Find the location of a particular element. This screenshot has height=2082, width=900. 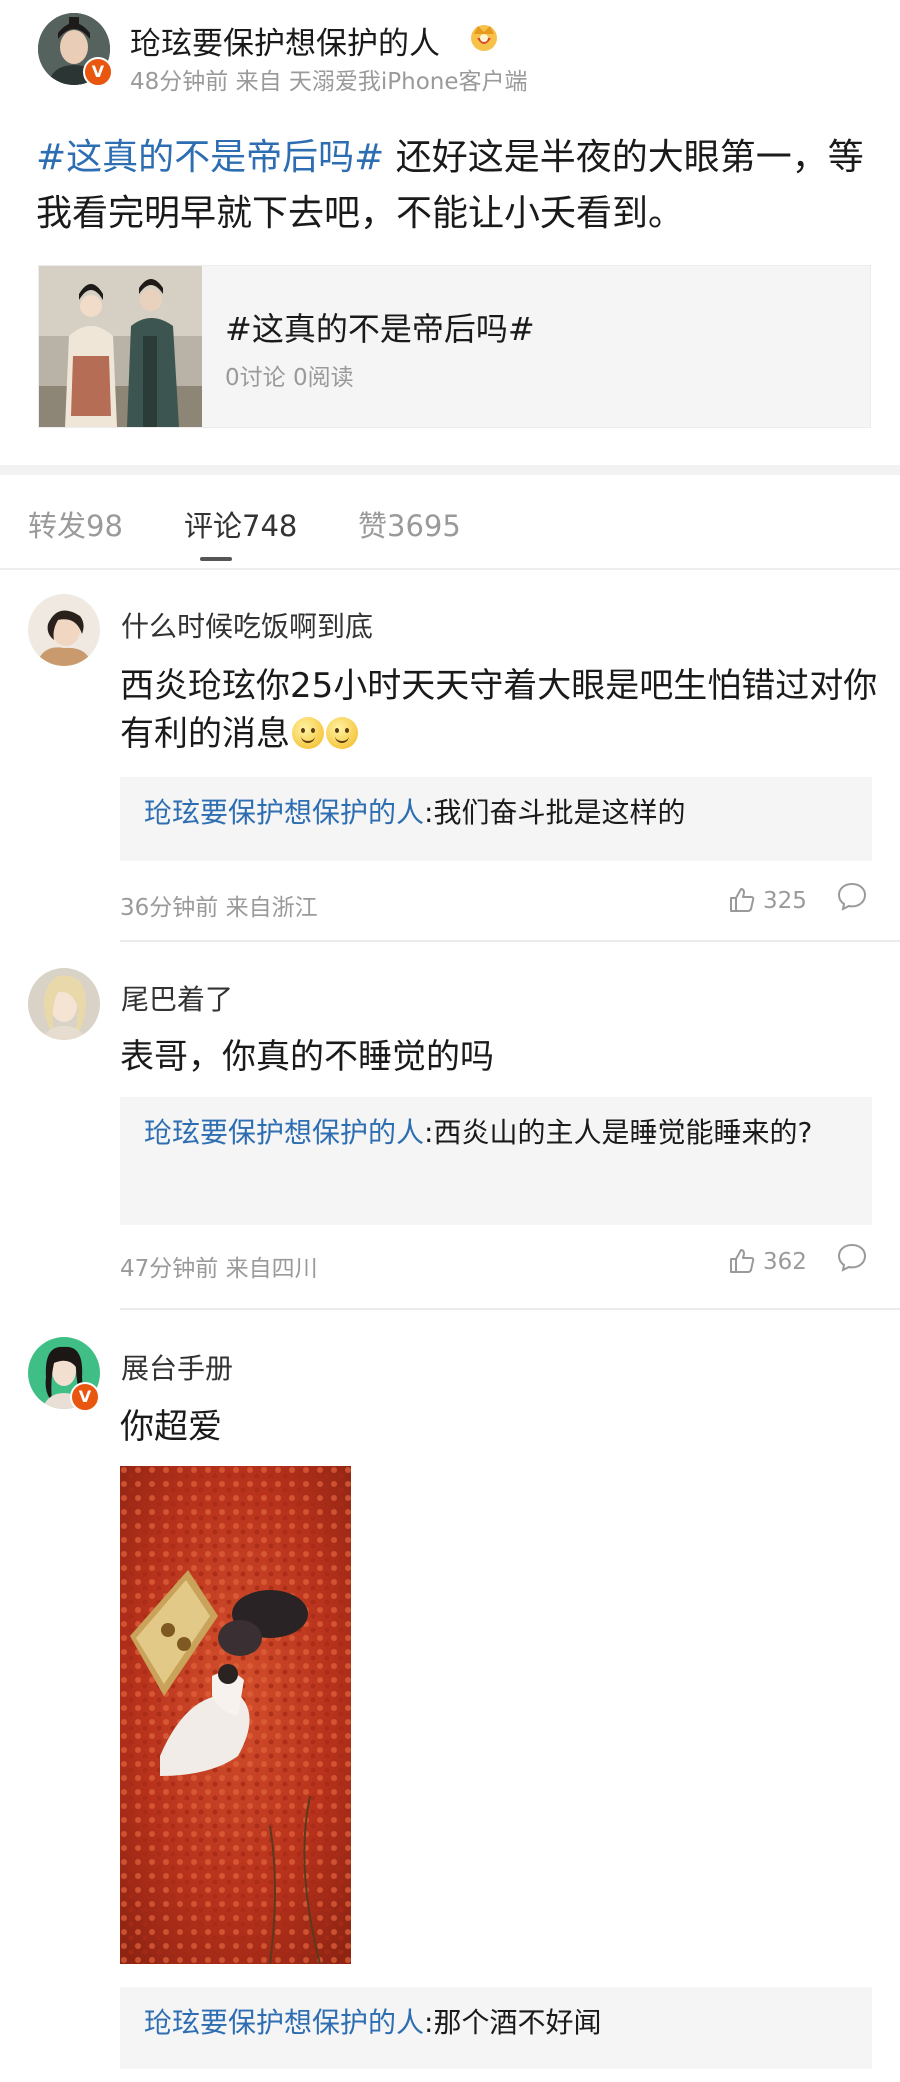

topic-card: #这真的不是帝后吗# 0讨论 0阅读 is located at coordinates (454, 346).